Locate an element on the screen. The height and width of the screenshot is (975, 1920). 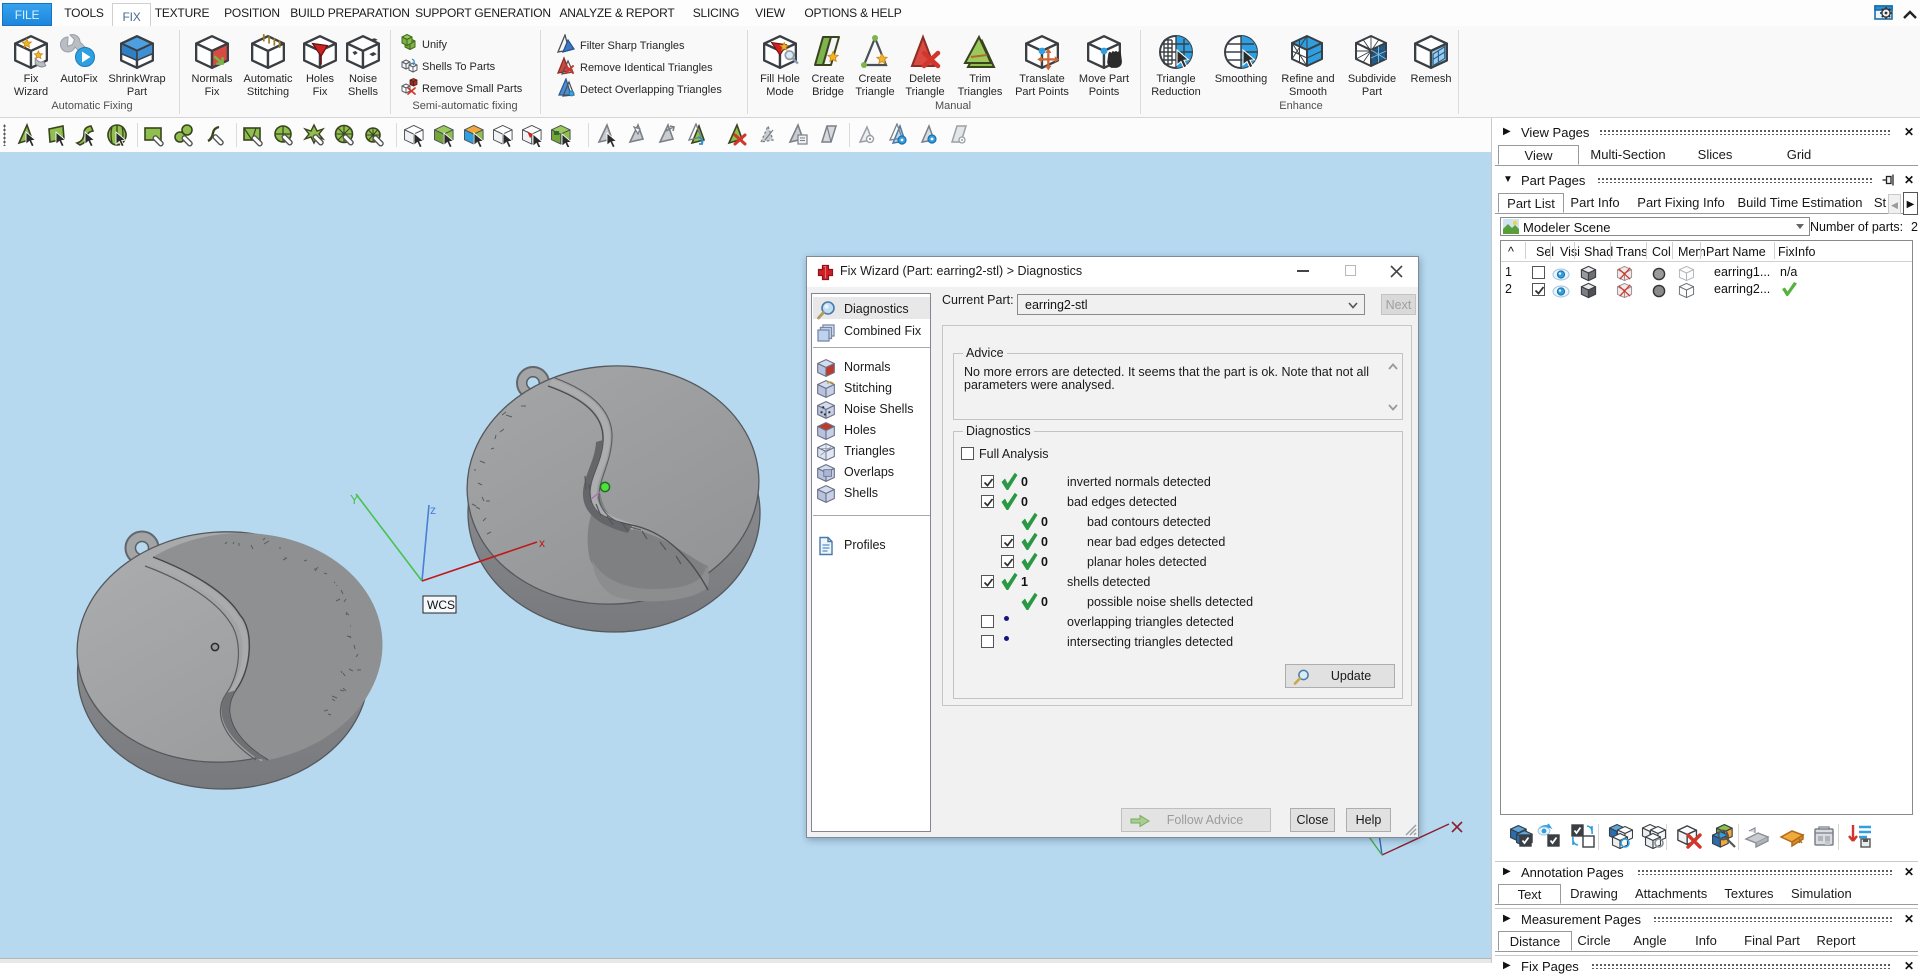
svg-text: z is located at coordinates (433, 510).